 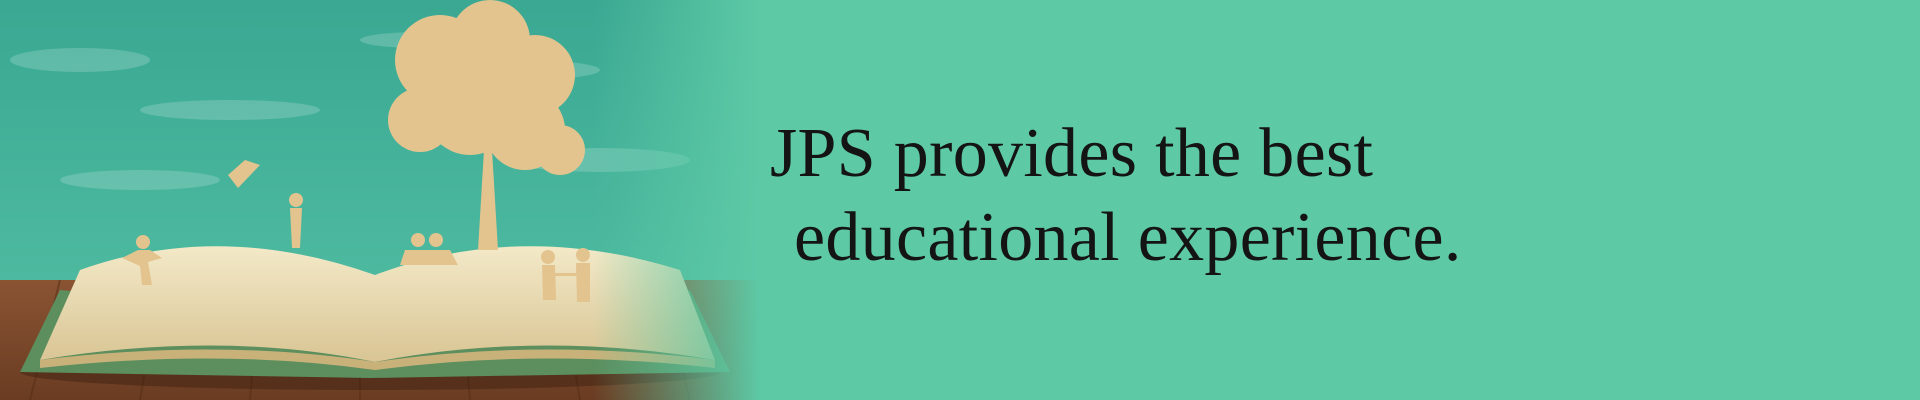 I want to click on headline-line-1: JPS provides the best, so click(x=1072, y=153).